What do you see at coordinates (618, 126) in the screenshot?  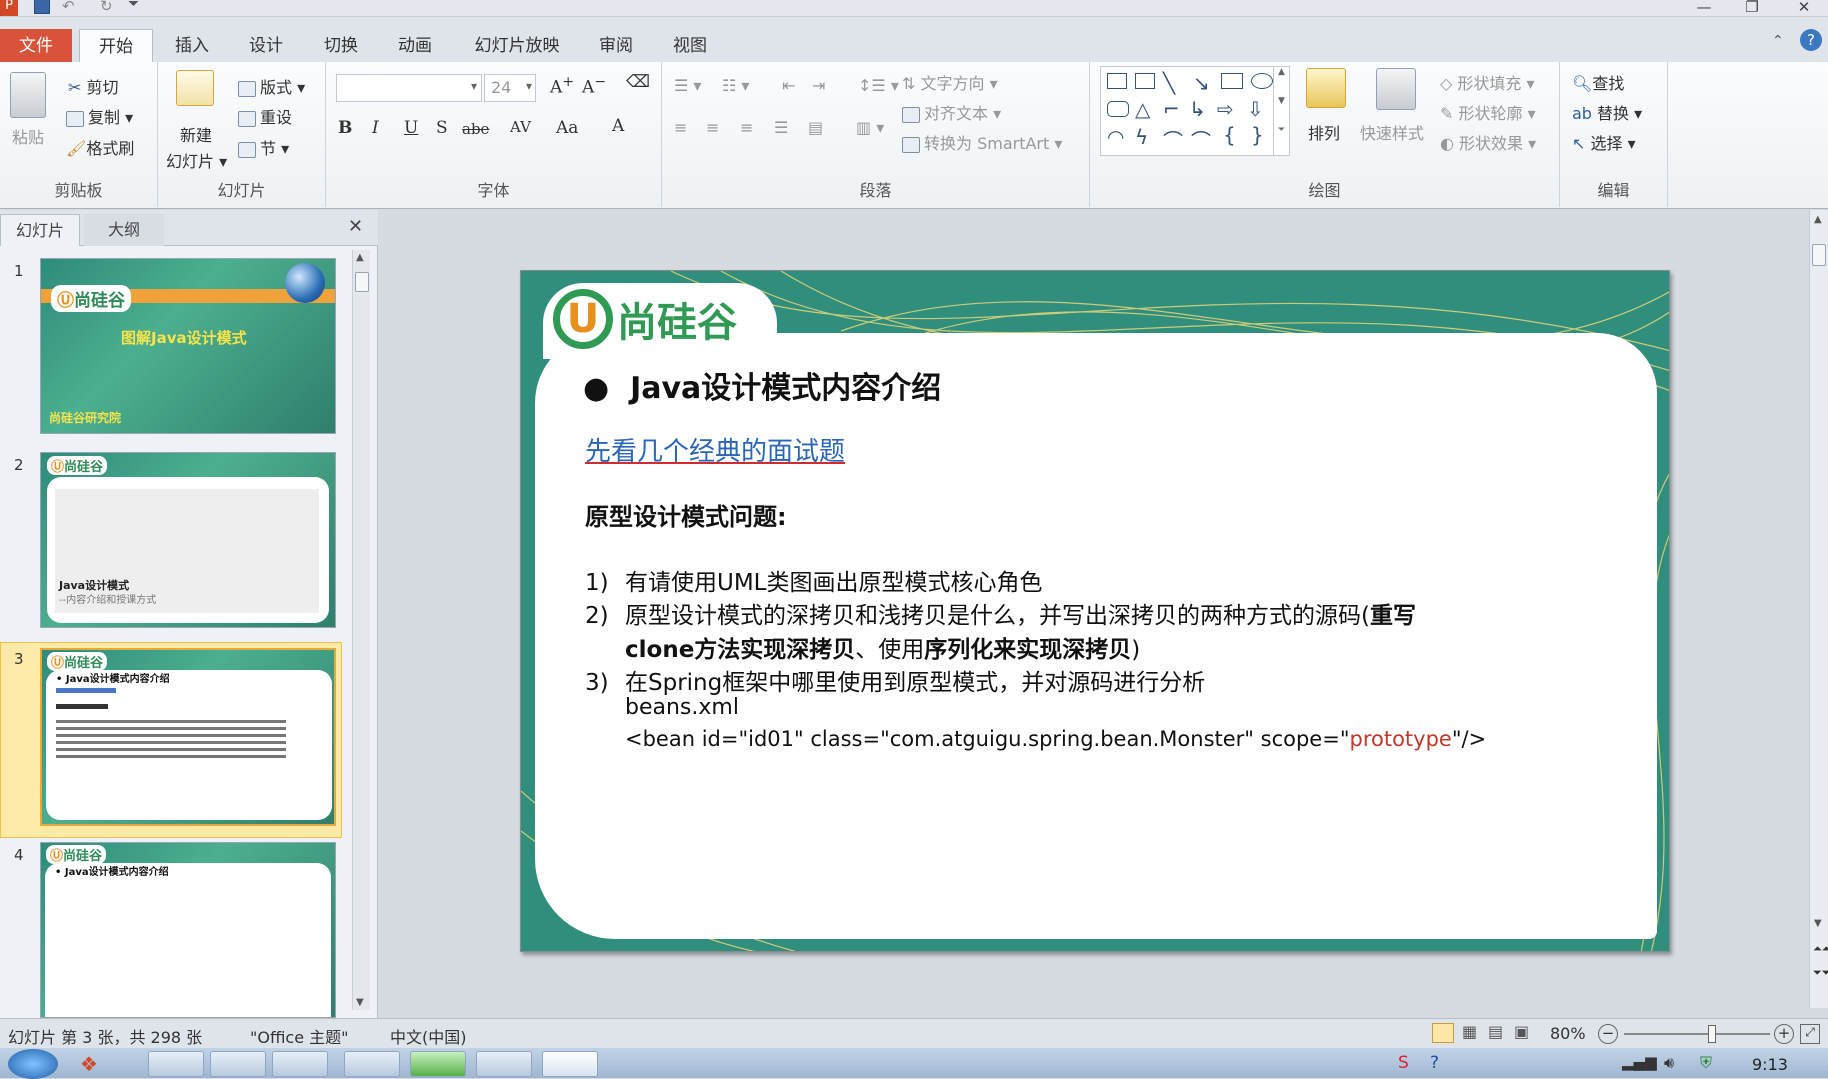 I see `font-color-button: A` at bounding box center [618, 126].